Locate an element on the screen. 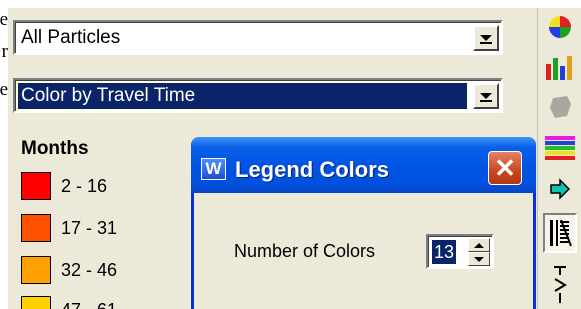  color-mode-select: Color by Travel Time is located at coordinates (258, 95).